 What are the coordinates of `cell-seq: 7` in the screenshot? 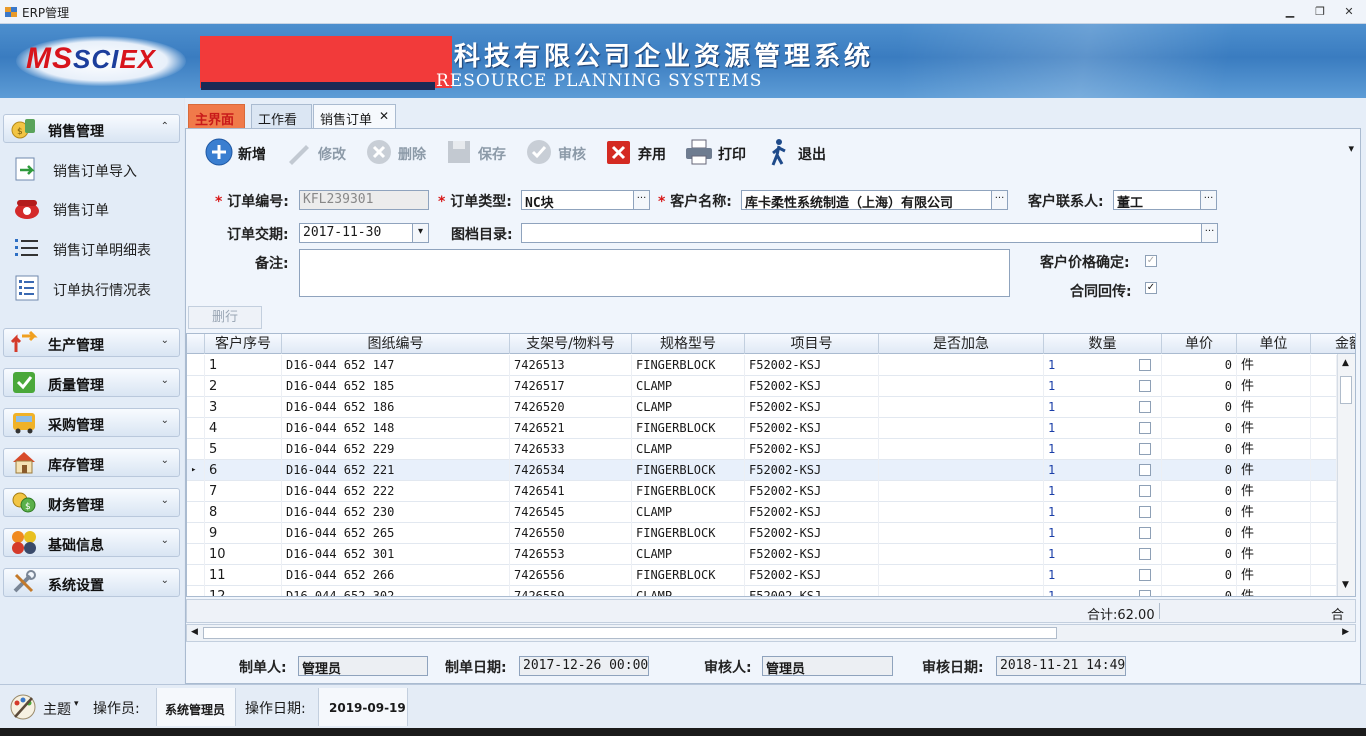 It's located at (243, 491).